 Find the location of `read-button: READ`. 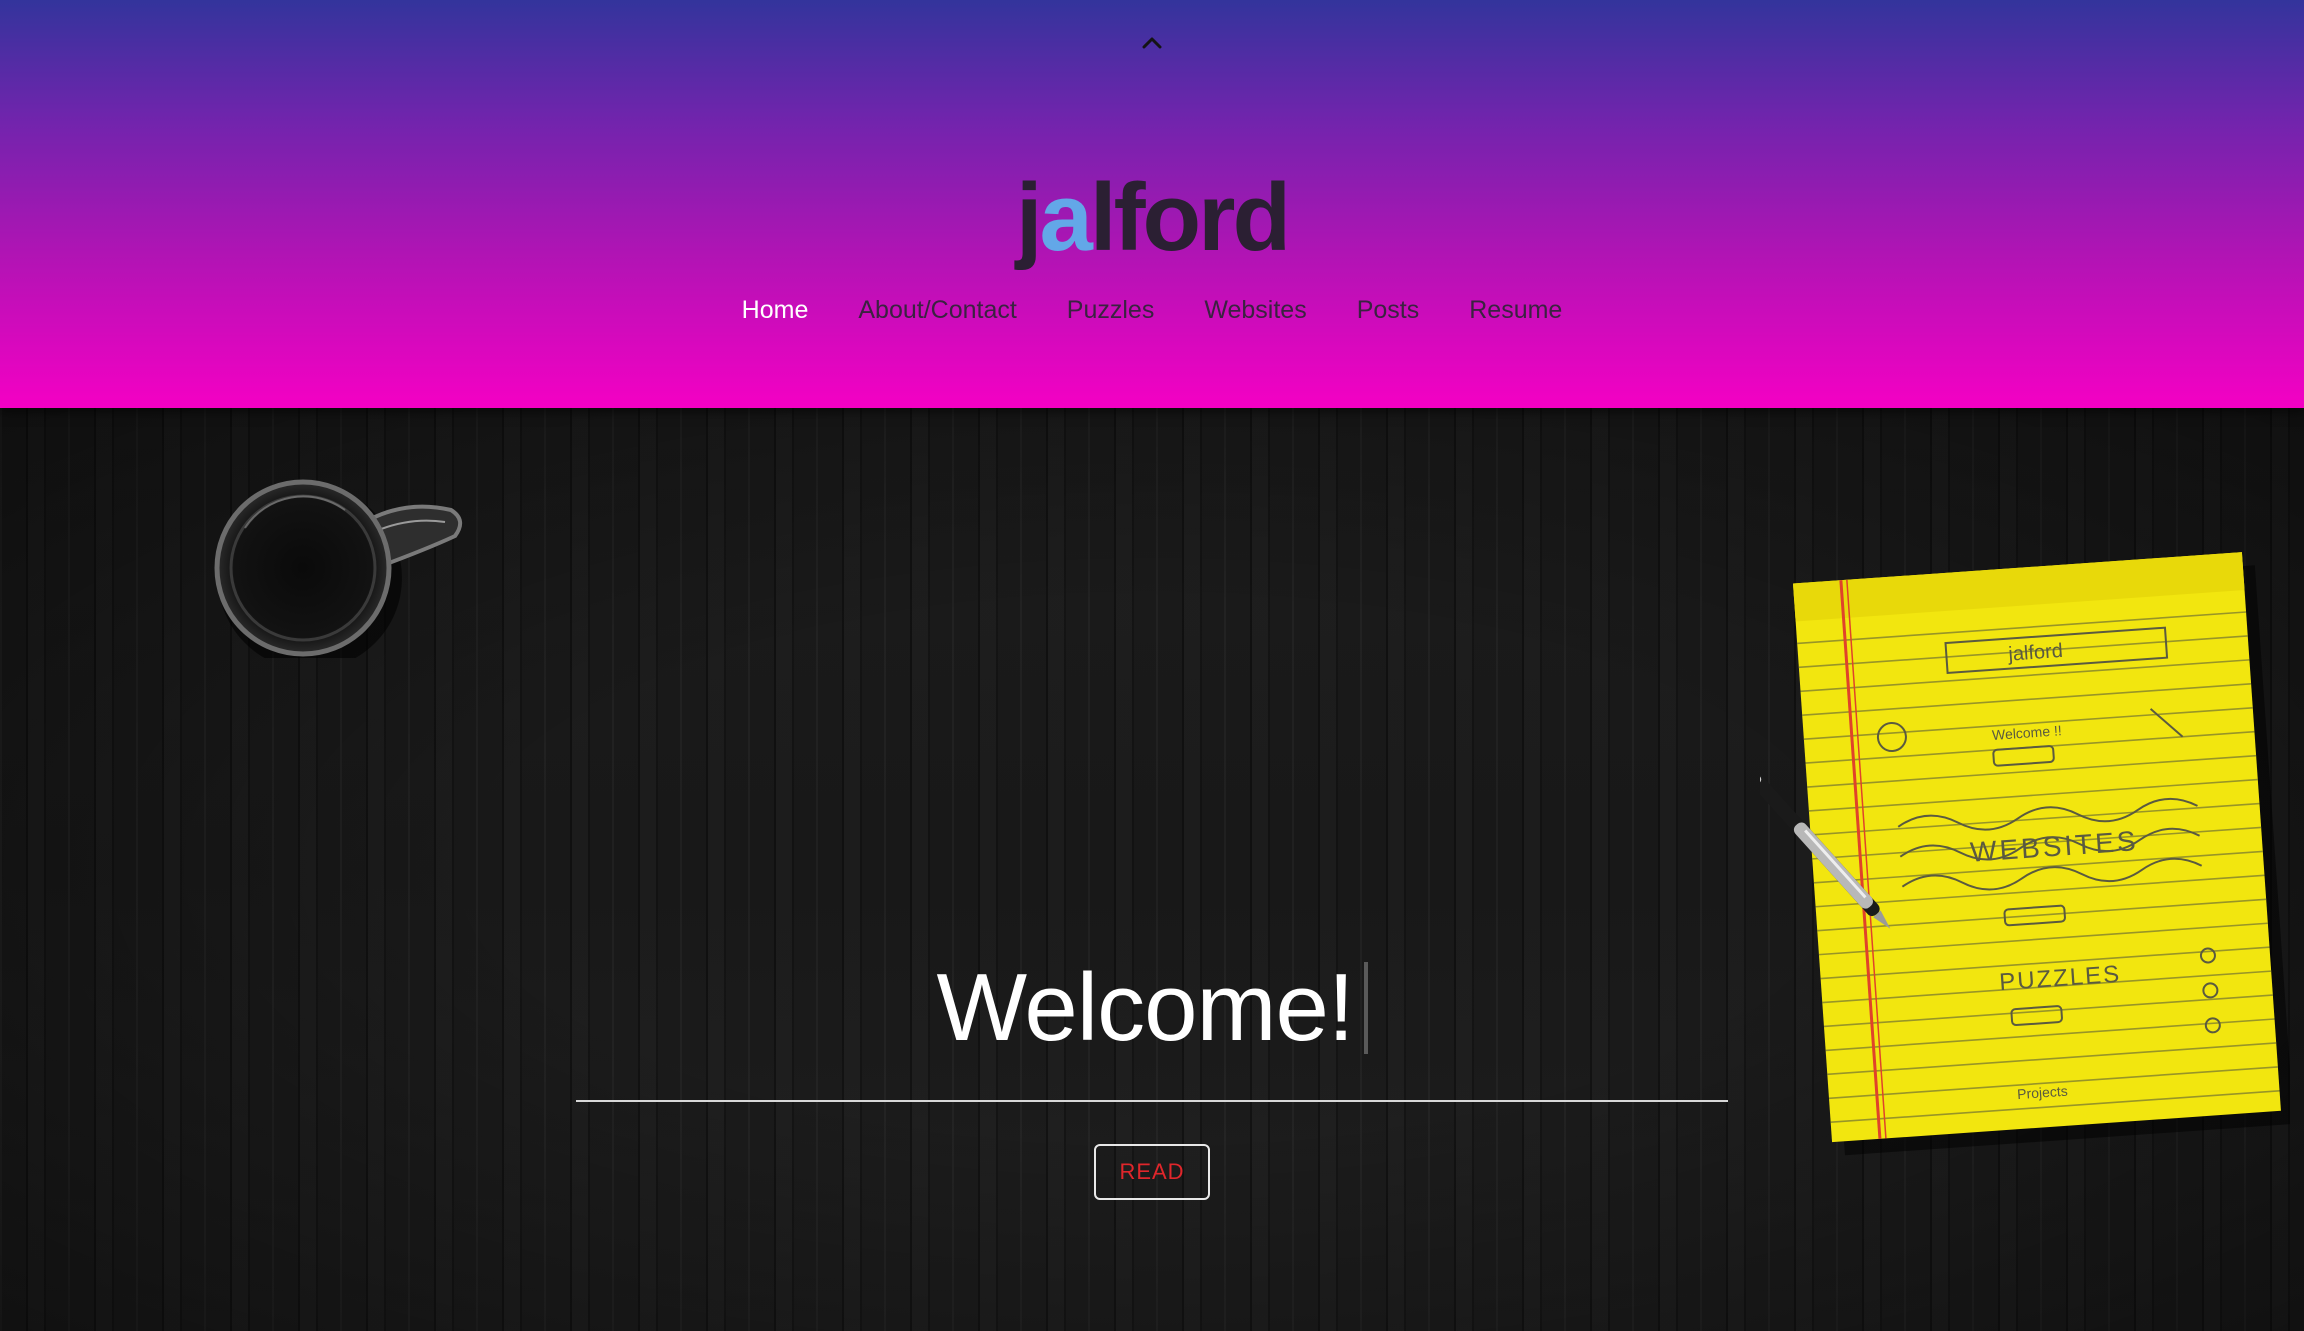

read-button: READ is located at coordinates (1152, 1172).